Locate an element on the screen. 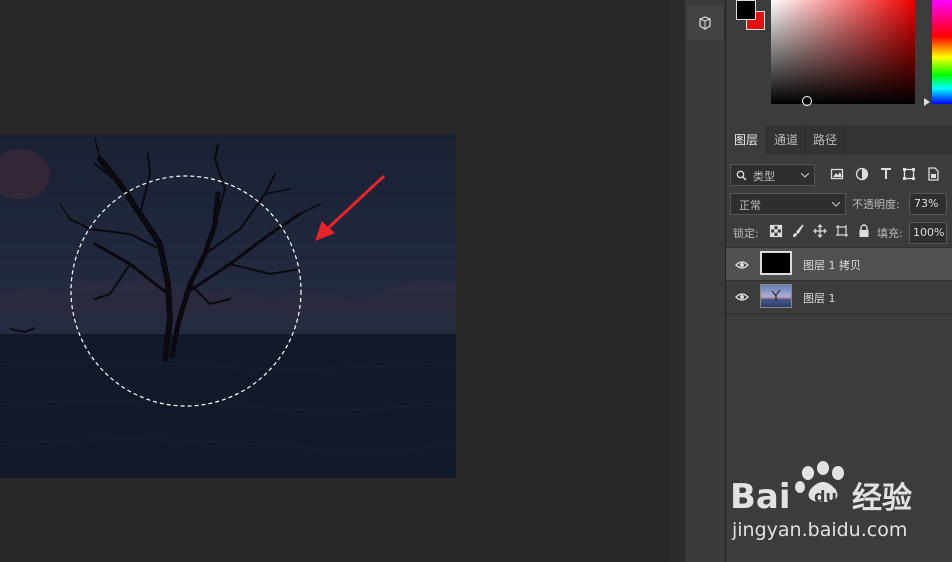 This screenshot has width=952, height=562. adjustment-filter-icon is located at coordinates (862, 174).